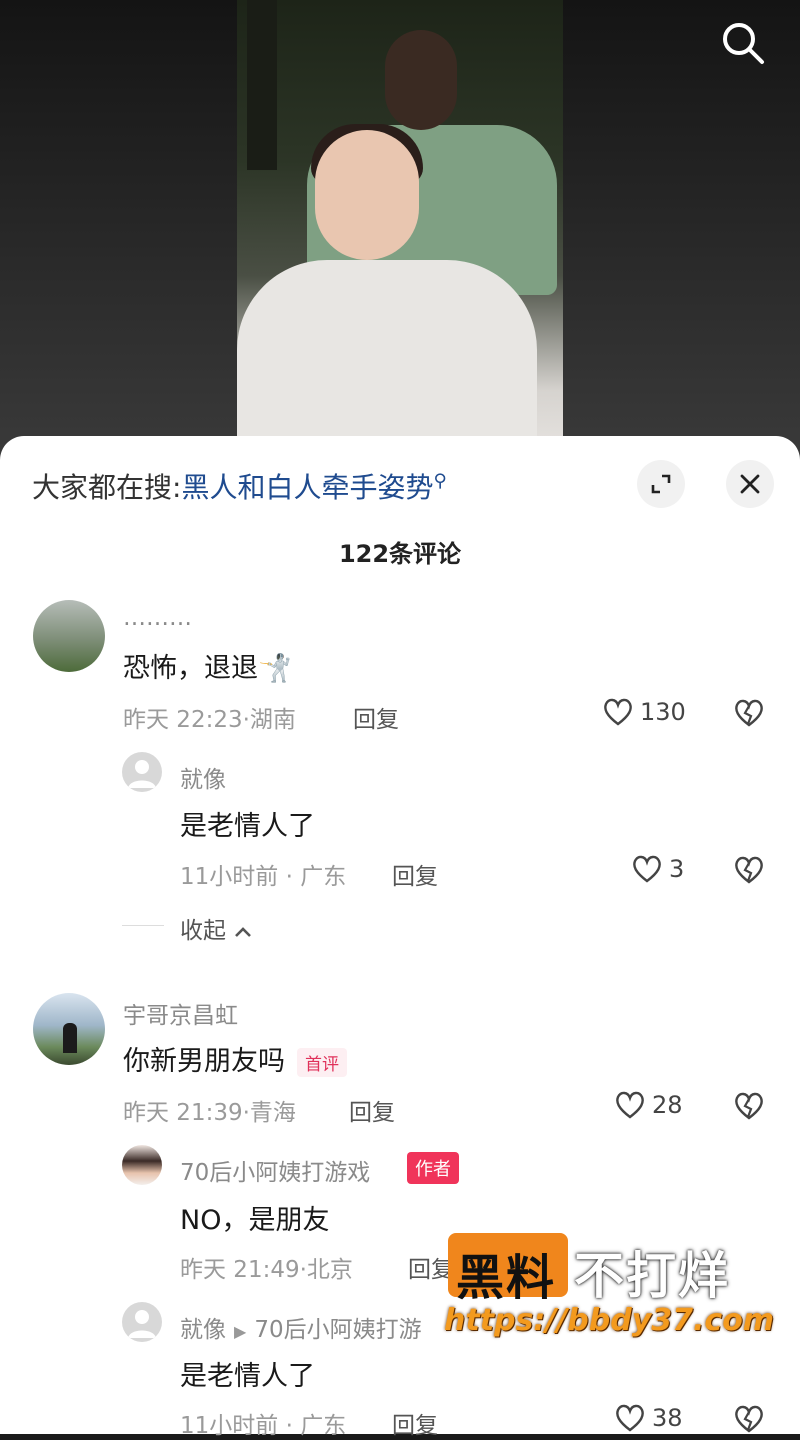  I want to click on comment-text: 恐怖，退退🤺, so click(207, 668).